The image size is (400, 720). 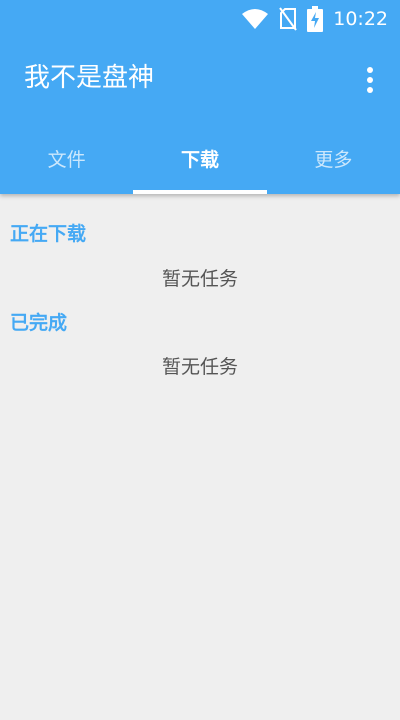 What do you see at coordinates (89, 78) in the screenshot?
I see `app-title: 我不是盘神` at bounding box center [89, 78].